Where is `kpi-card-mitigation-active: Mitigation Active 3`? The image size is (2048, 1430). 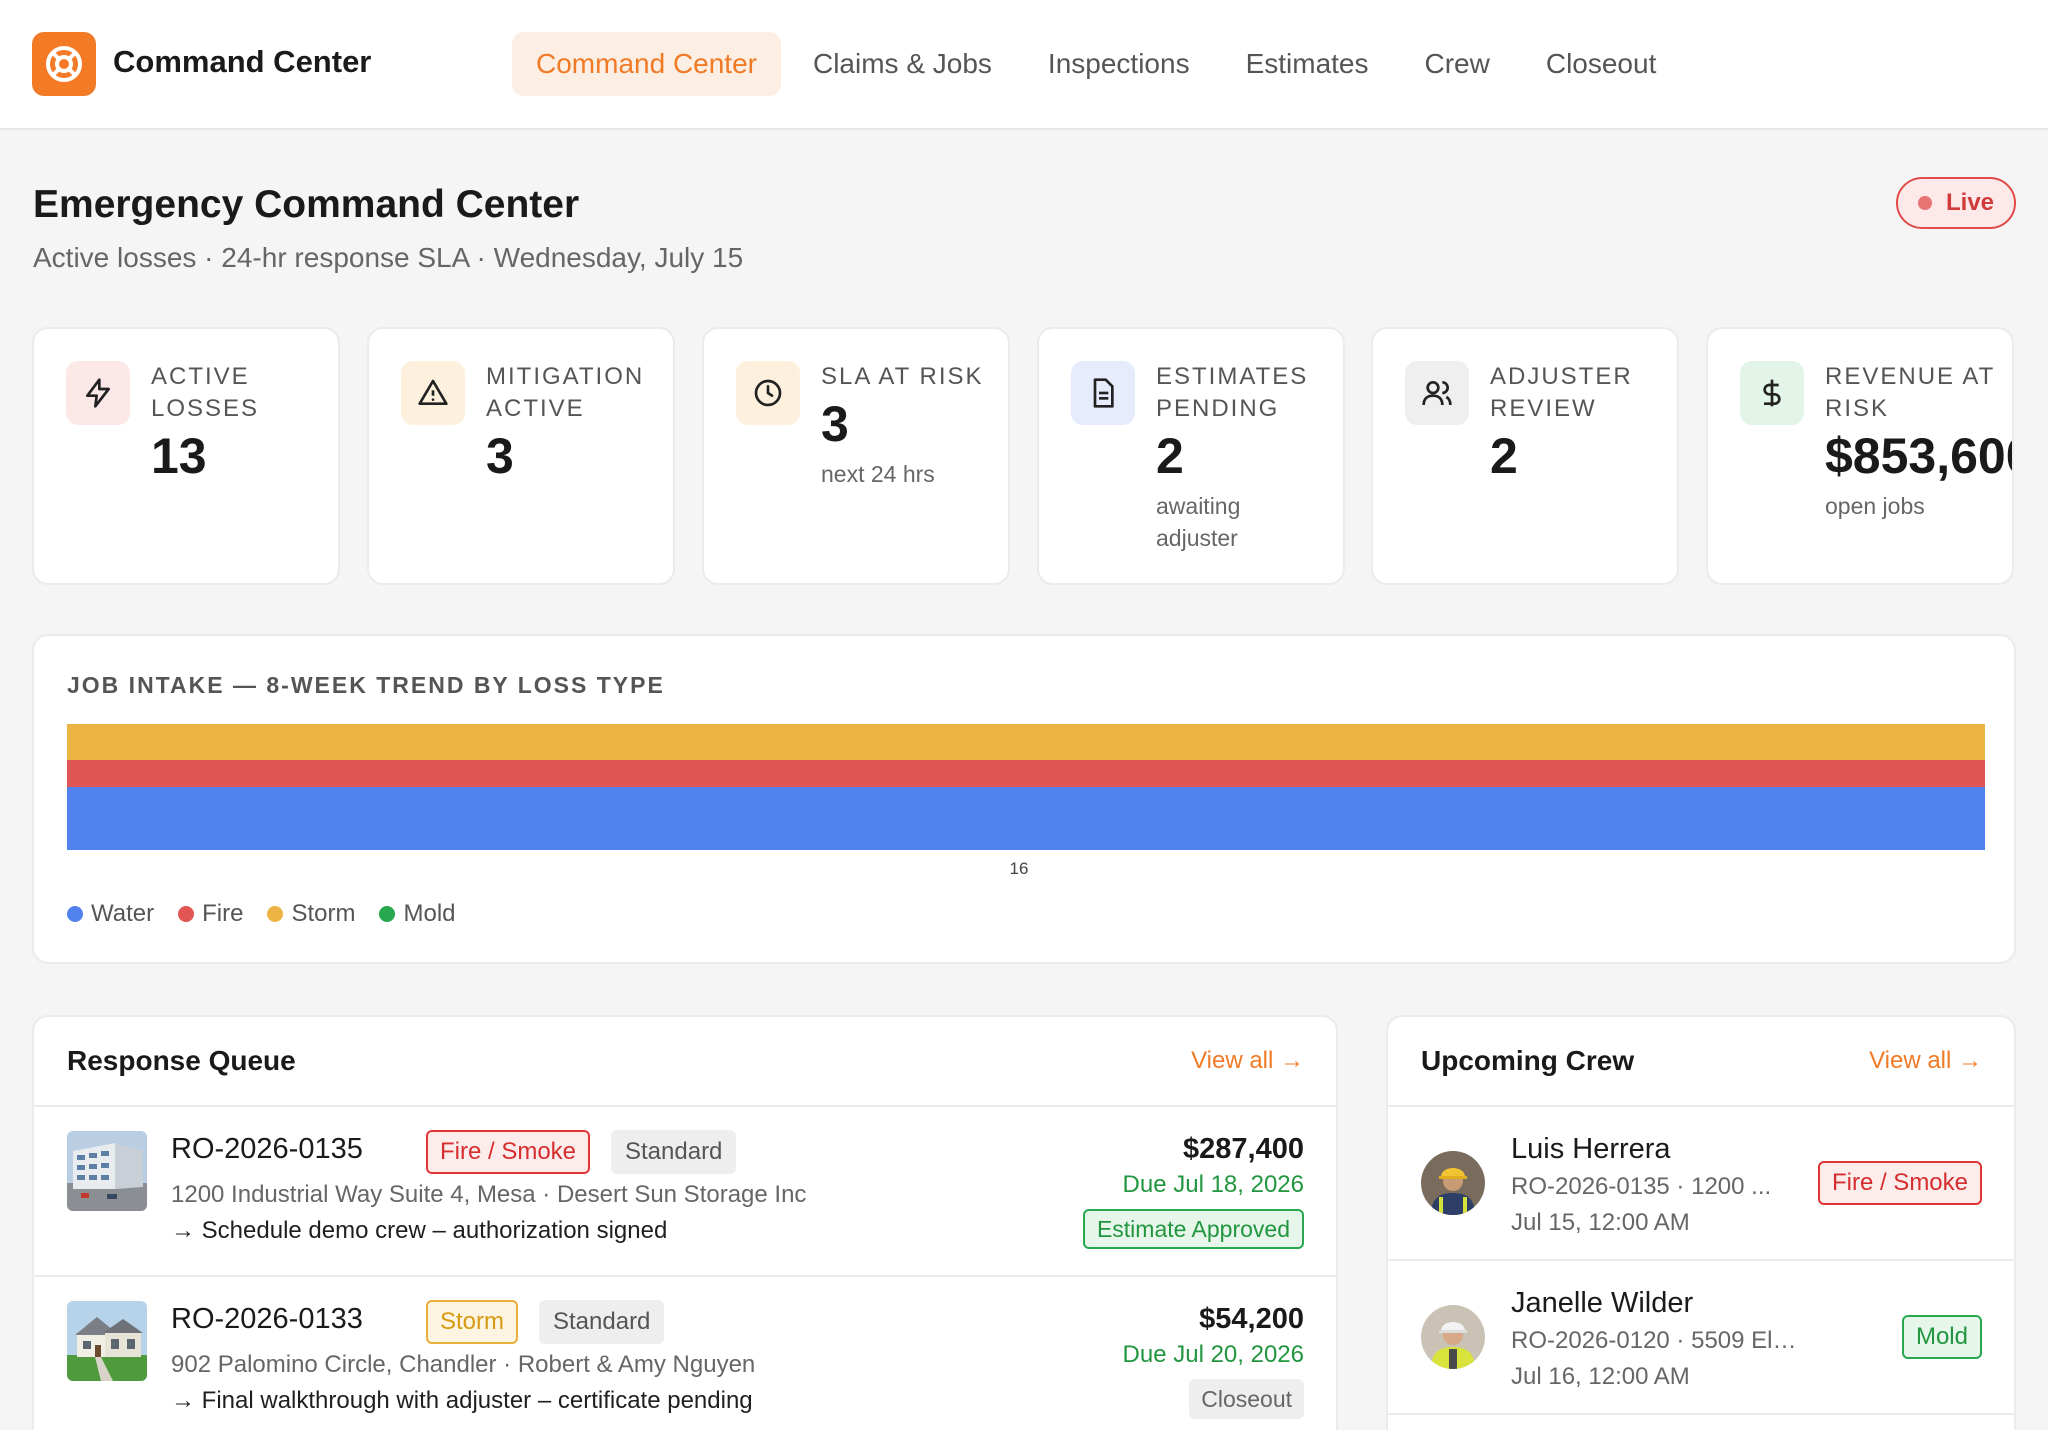
kpi-card-mitigation-active: Mitigation Active 3 is located at coordinates (521, 456).